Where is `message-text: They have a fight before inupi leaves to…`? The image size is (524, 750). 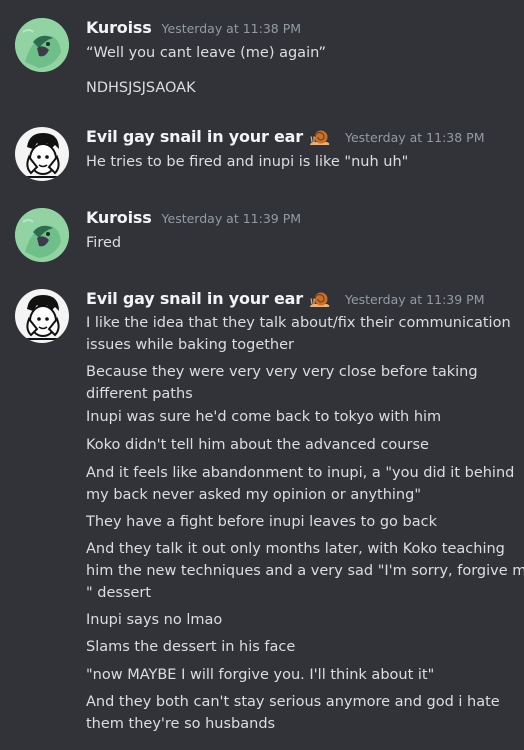 message-text: They have a fight before inupi leaves to… is located at coordinates (261, 522).